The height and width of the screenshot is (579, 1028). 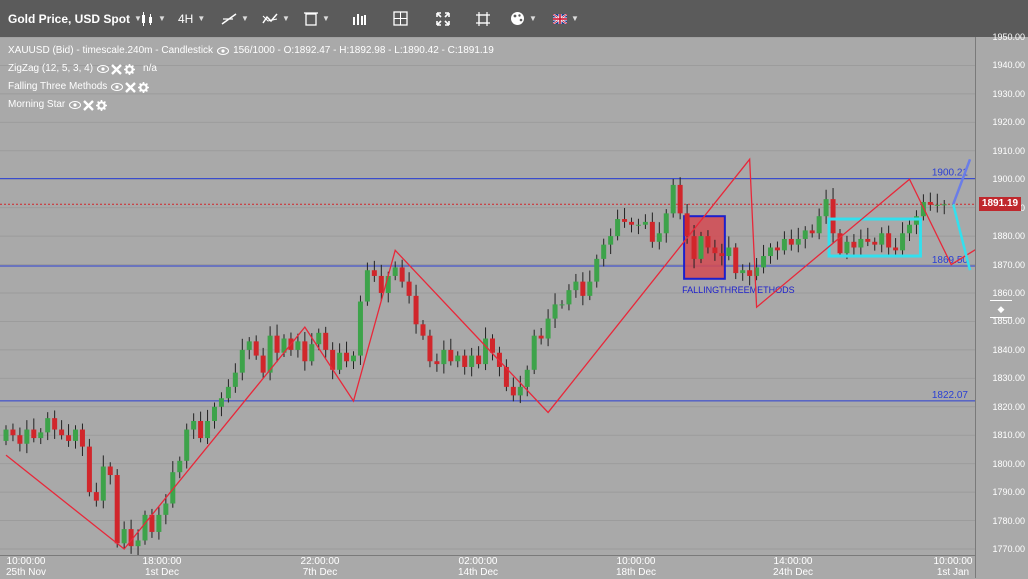 What do you see at coordinates (950, 395) in the screenshot?
I see `level-line-low-label: 1822.07` at bounding box center [950, 395].